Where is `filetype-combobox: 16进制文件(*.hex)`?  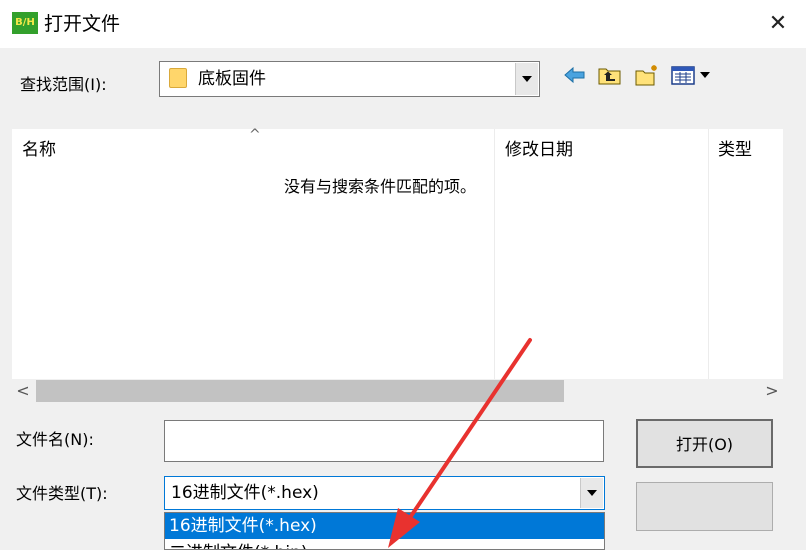 filetype-combobox: 16进制文件(*.hex) is located at coordinates (384, 493).